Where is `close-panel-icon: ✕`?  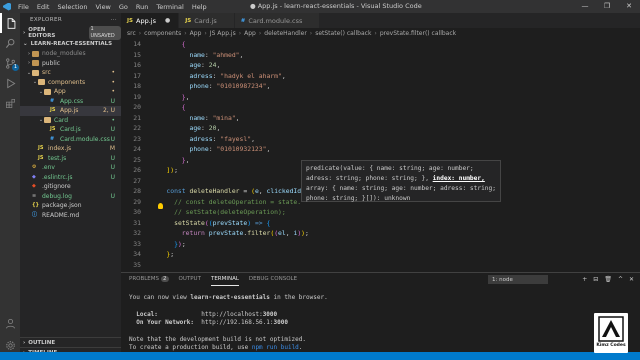
close-panel-icon: ✕ is located at coordinates (631, 279).